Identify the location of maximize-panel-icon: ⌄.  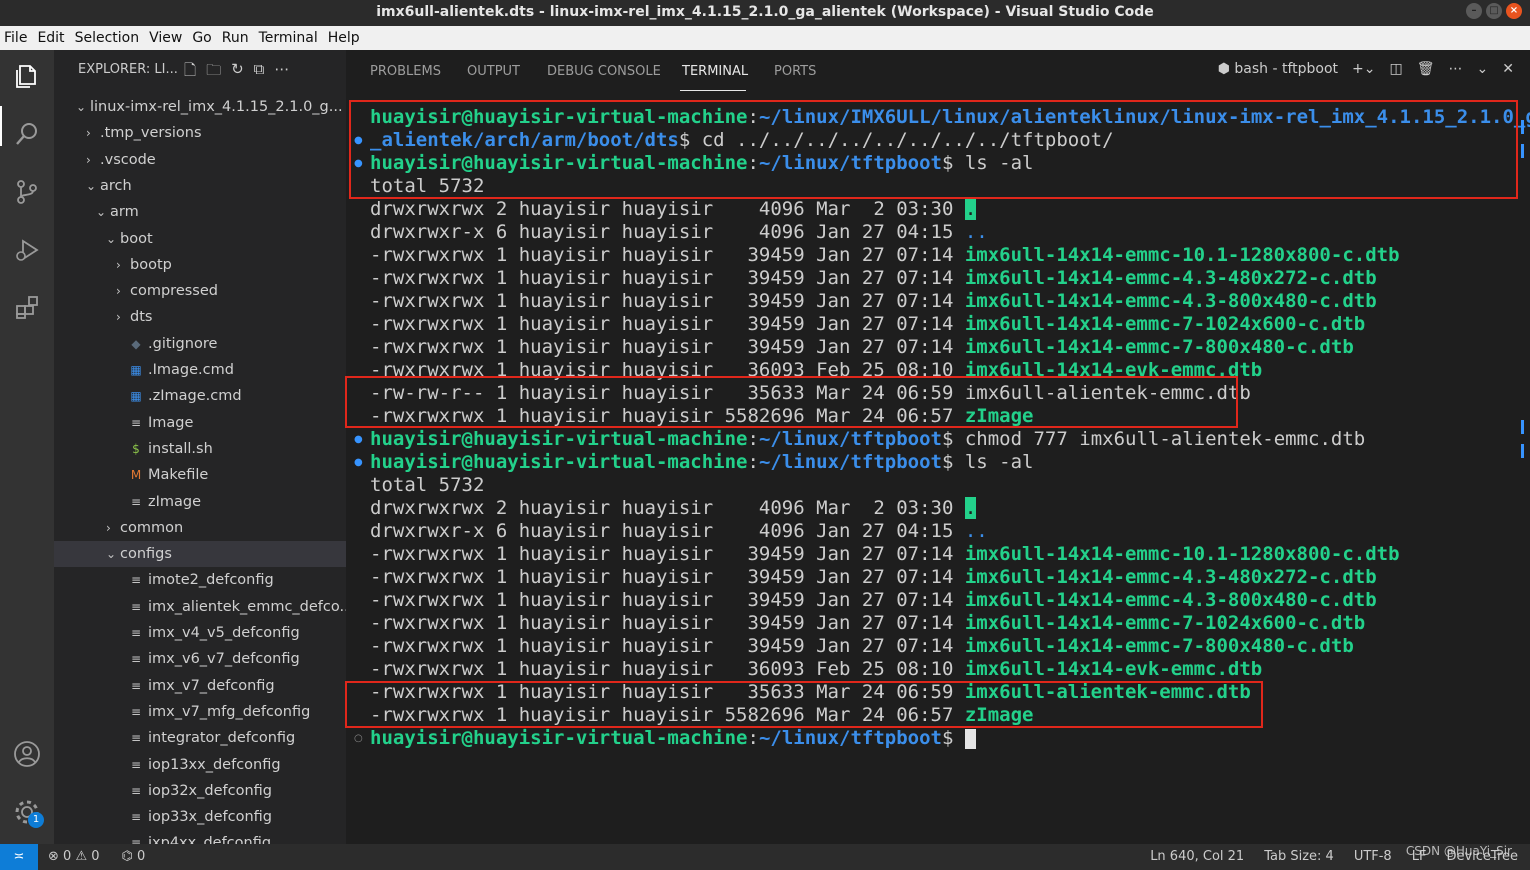
(1483, 69).